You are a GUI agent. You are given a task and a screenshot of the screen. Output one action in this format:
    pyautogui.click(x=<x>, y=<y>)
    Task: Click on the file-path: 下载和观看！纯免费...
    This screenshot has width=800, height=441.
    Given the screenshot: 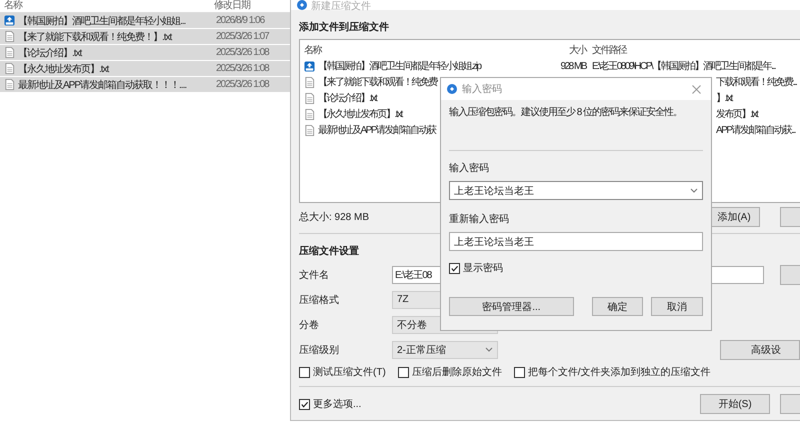 What is the action you would take?
    pyautogui.click(x=757, y=82)
    